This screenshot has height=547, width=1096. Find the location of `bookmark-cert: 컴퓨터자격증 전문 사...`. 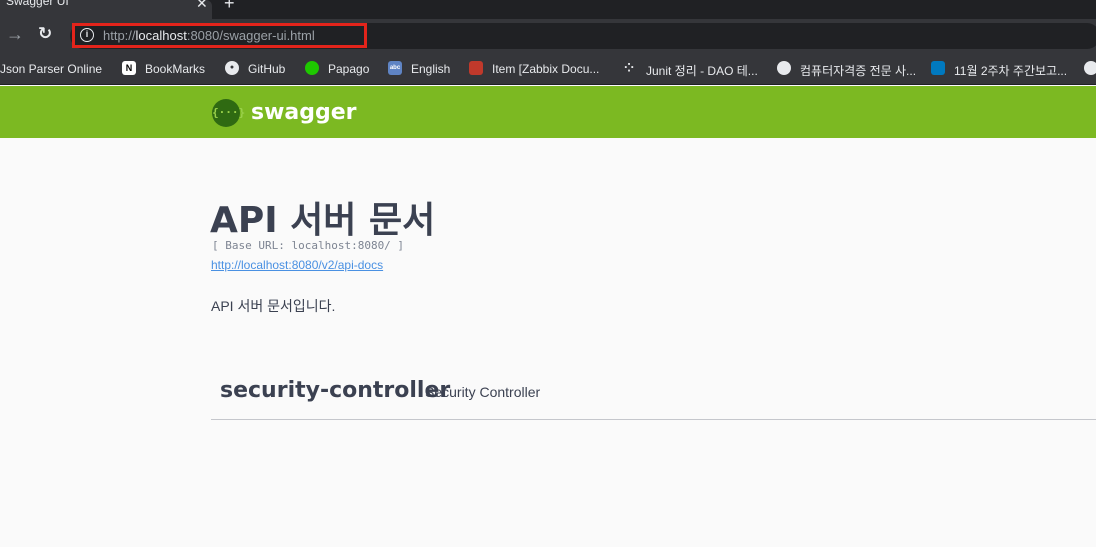

bookmark-cert: 컴퓨터자격증 전문 사... is located at coordinates (858, 70).